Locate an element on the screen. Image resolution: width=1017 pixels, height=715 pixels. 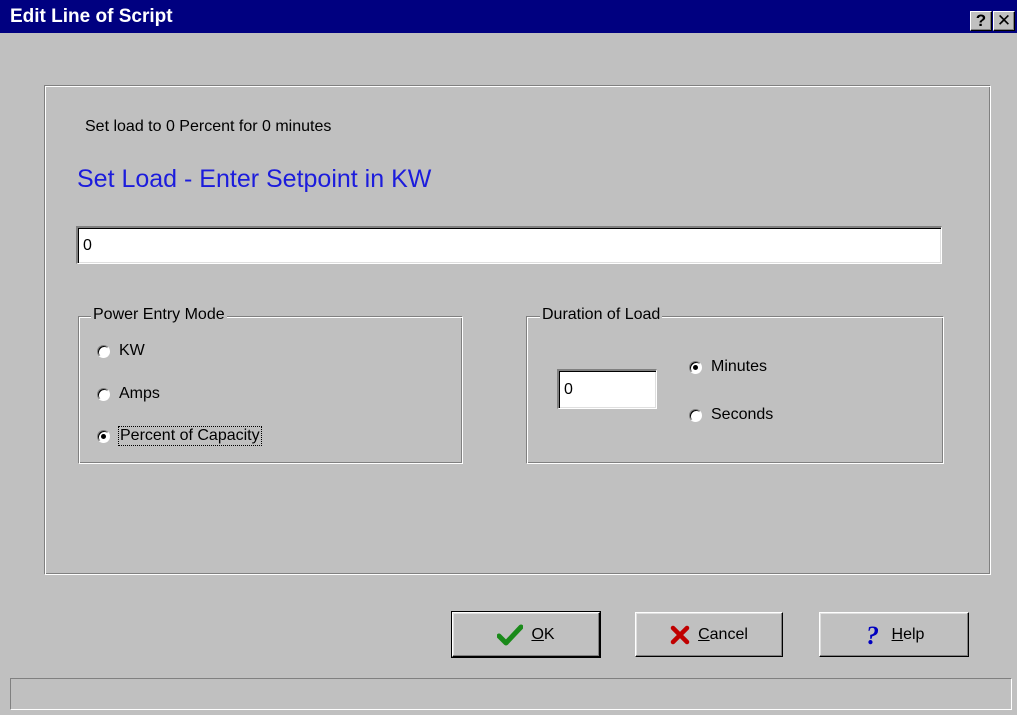
cancel-button: Cancel is located at coordinates (709, 634).